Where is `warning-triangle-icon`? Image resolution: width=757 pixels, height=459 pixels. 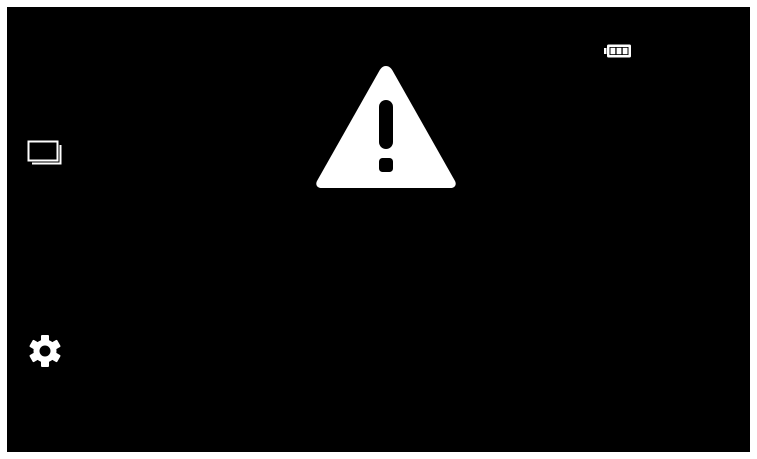 warning-triangle-icon is located at coordinates (386, 127).